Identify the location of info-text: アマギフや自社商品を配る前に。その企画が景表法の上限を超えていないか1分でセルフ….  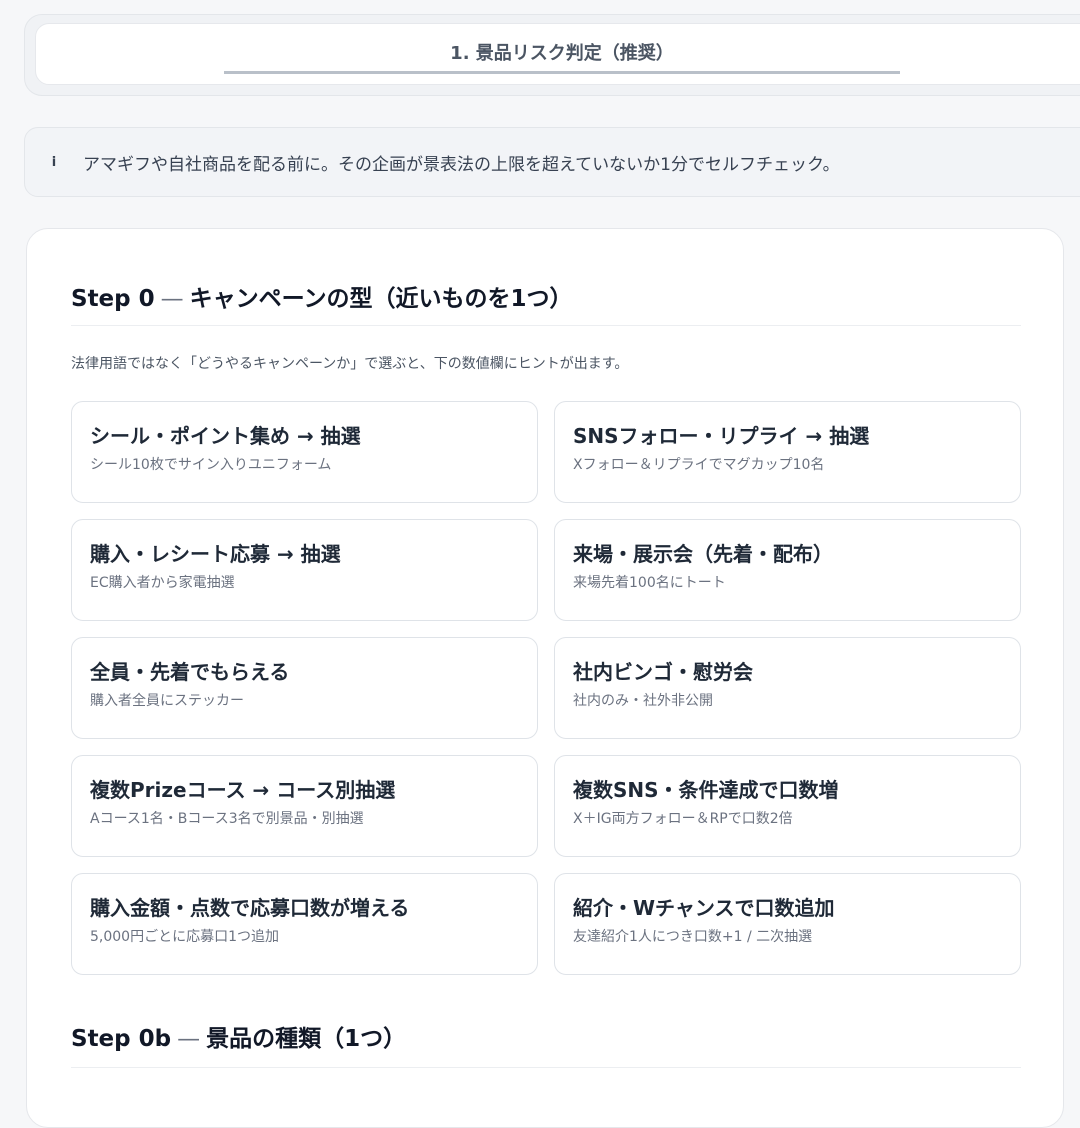
(461, 164).